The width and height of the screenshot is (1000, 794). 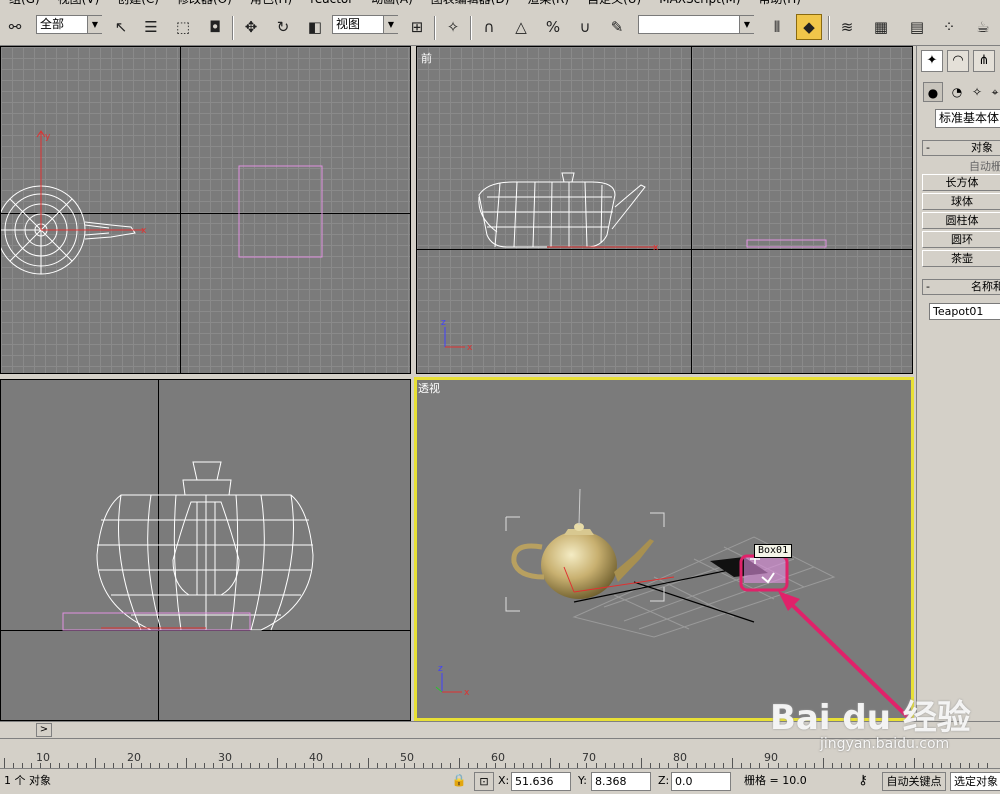 What do you see at coordinates (582, 561) in the screenshot?
I see `teapot-shaded` at bounding box center [582, 561].